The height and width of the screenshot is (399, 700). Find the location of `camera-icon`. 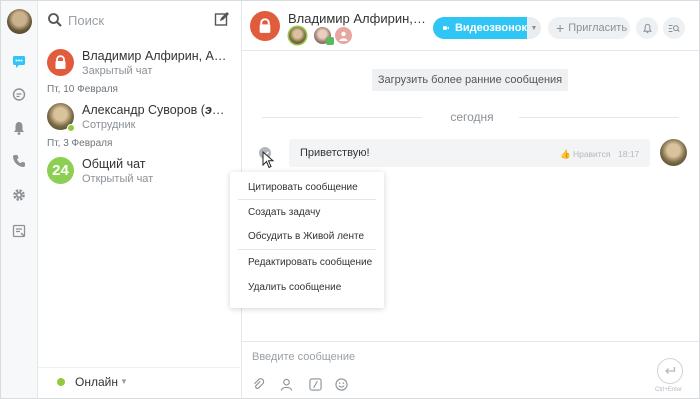

camera-icon is located at coordinates (446, 28).